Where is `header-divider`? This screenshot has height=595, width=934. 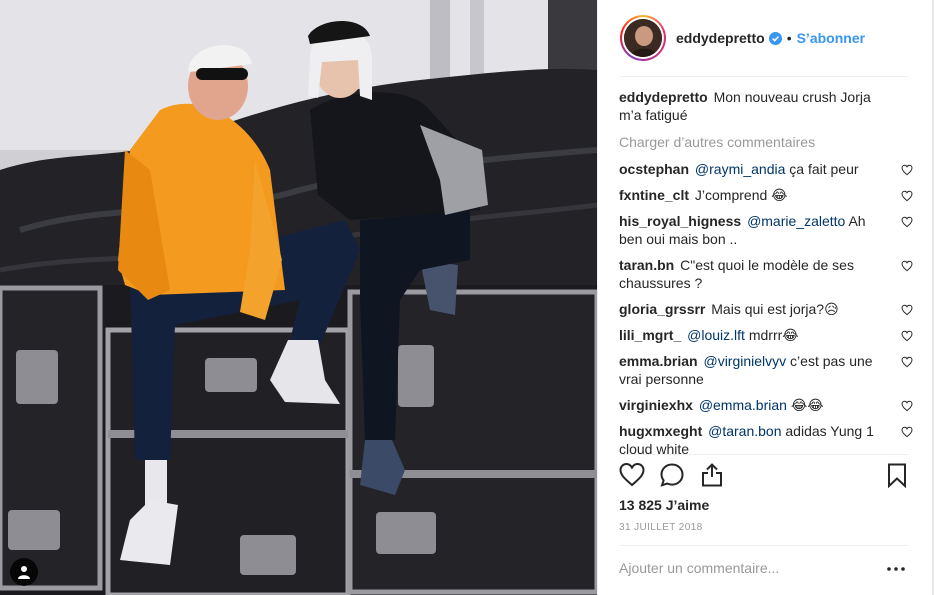
header-divider is located at coordinates (764, 76).